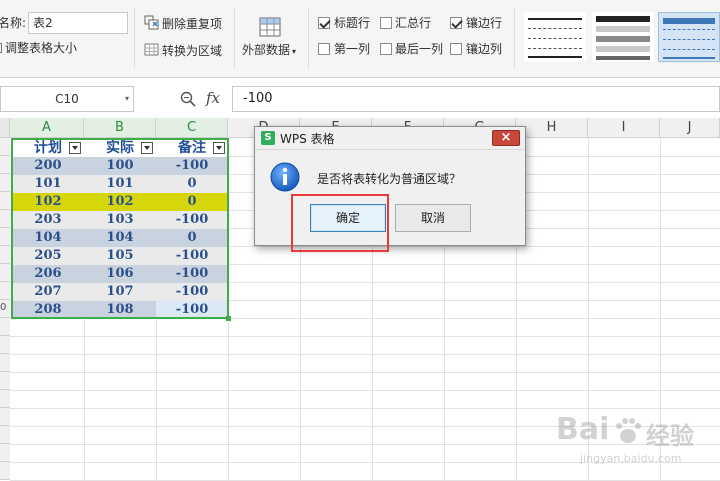 The image size is (720, 481). Describe the element at coordinates (285, 177) in the screenshot. I see `info-icon` at that location.